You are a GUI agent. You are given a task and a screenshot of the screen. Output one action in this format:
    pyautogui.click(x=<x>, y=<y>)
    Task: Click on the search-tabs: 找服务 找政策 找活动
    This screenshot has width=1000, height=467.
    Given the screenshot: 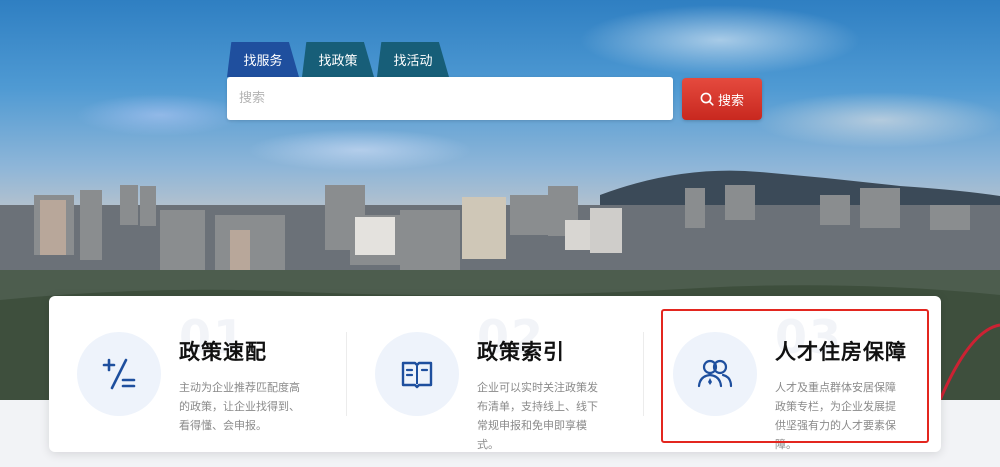 What is the action you would take?
    pyautogui.click(x=338, y=59)
    